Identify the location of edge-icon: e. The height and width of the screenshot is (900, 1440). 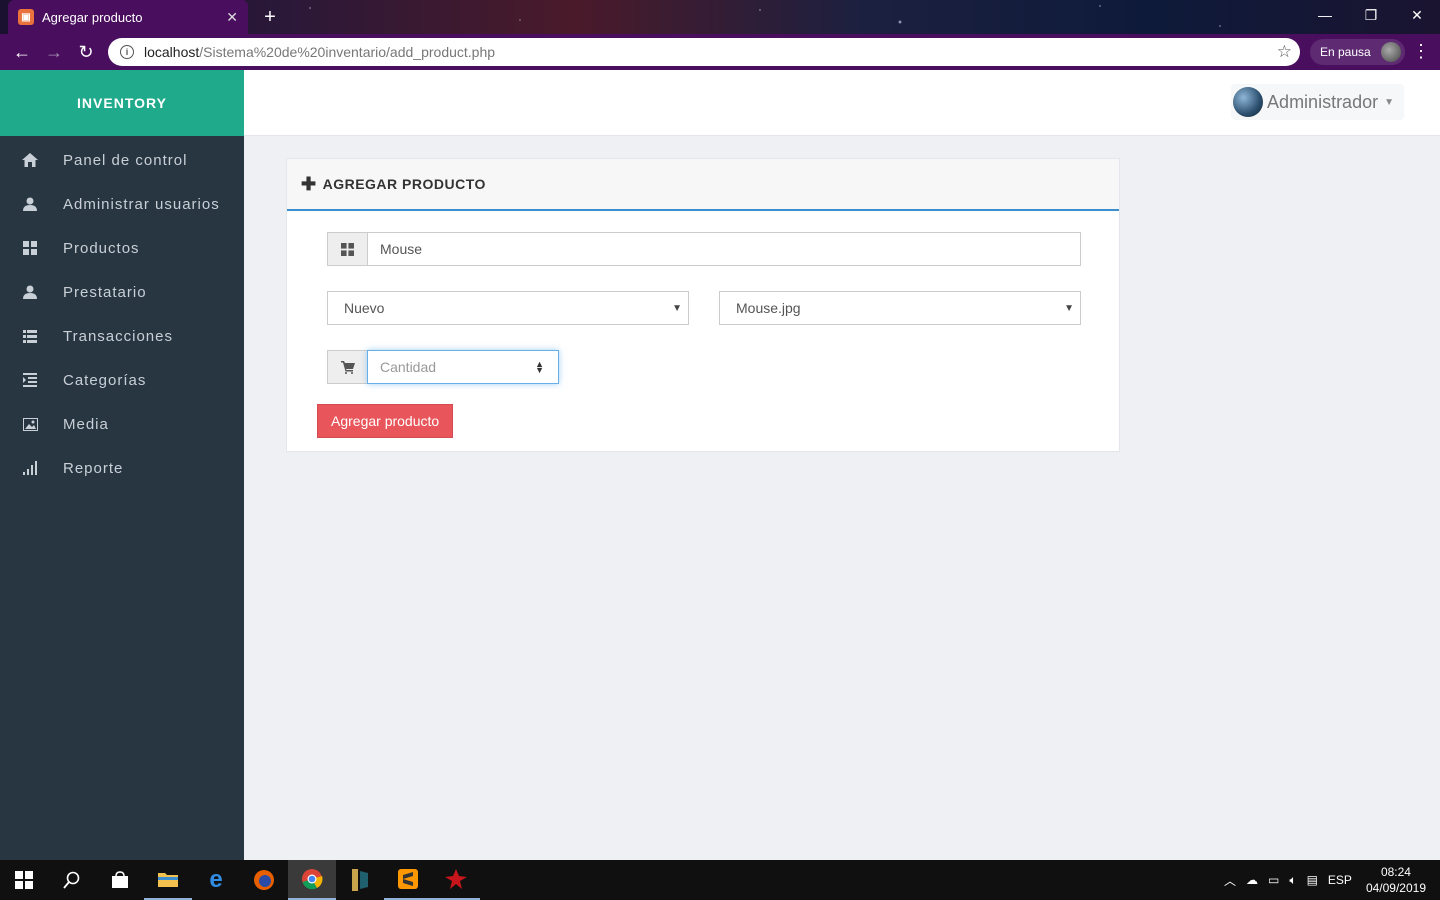
(216, 880).